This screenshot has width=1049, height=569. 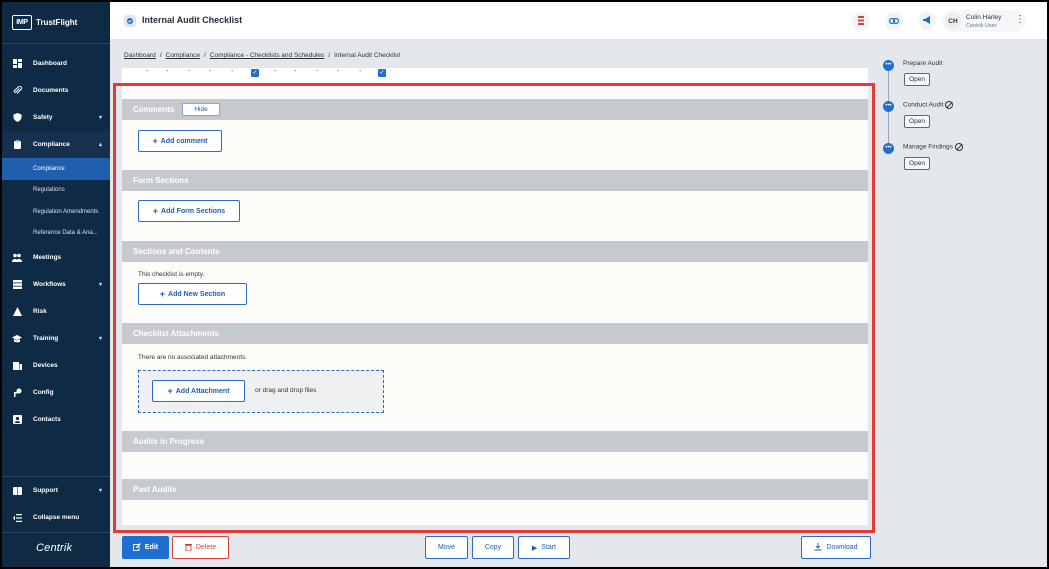 I want to click on conduct-audit-open-button: Open, so click(x=917, y=121).